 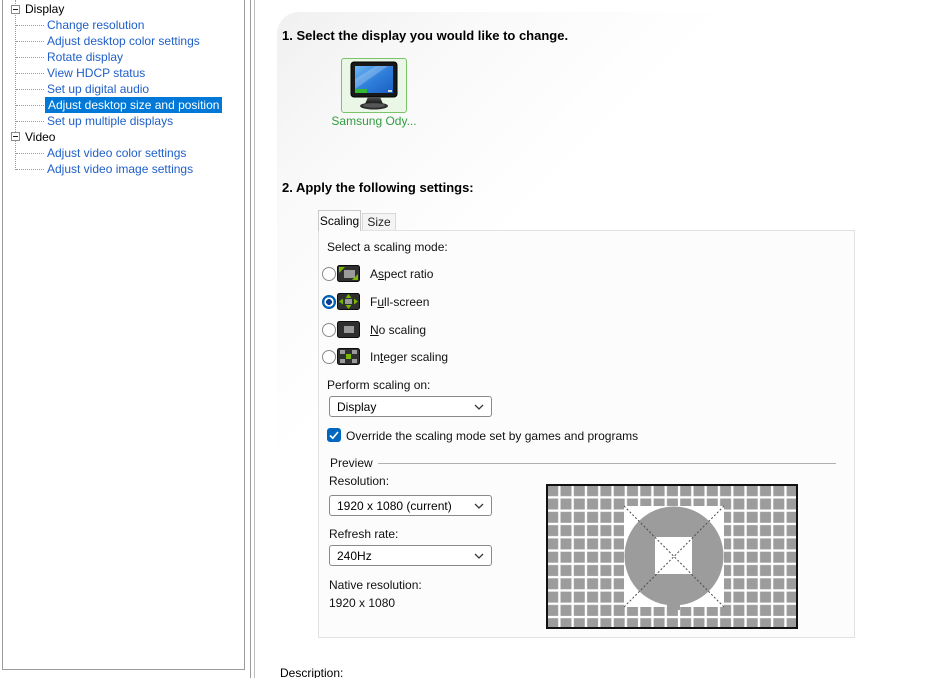 I want to click on no-scaling-label: No scaling, so click(x=398, y=330).